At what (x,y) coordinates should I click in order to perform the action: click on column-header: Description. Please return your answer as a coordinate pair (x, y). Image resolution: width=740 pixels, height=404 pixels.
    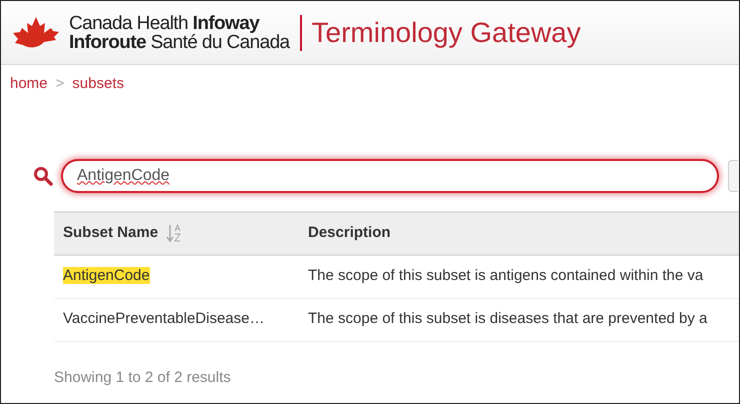
    Looking at the image, I should click on (349, 232).